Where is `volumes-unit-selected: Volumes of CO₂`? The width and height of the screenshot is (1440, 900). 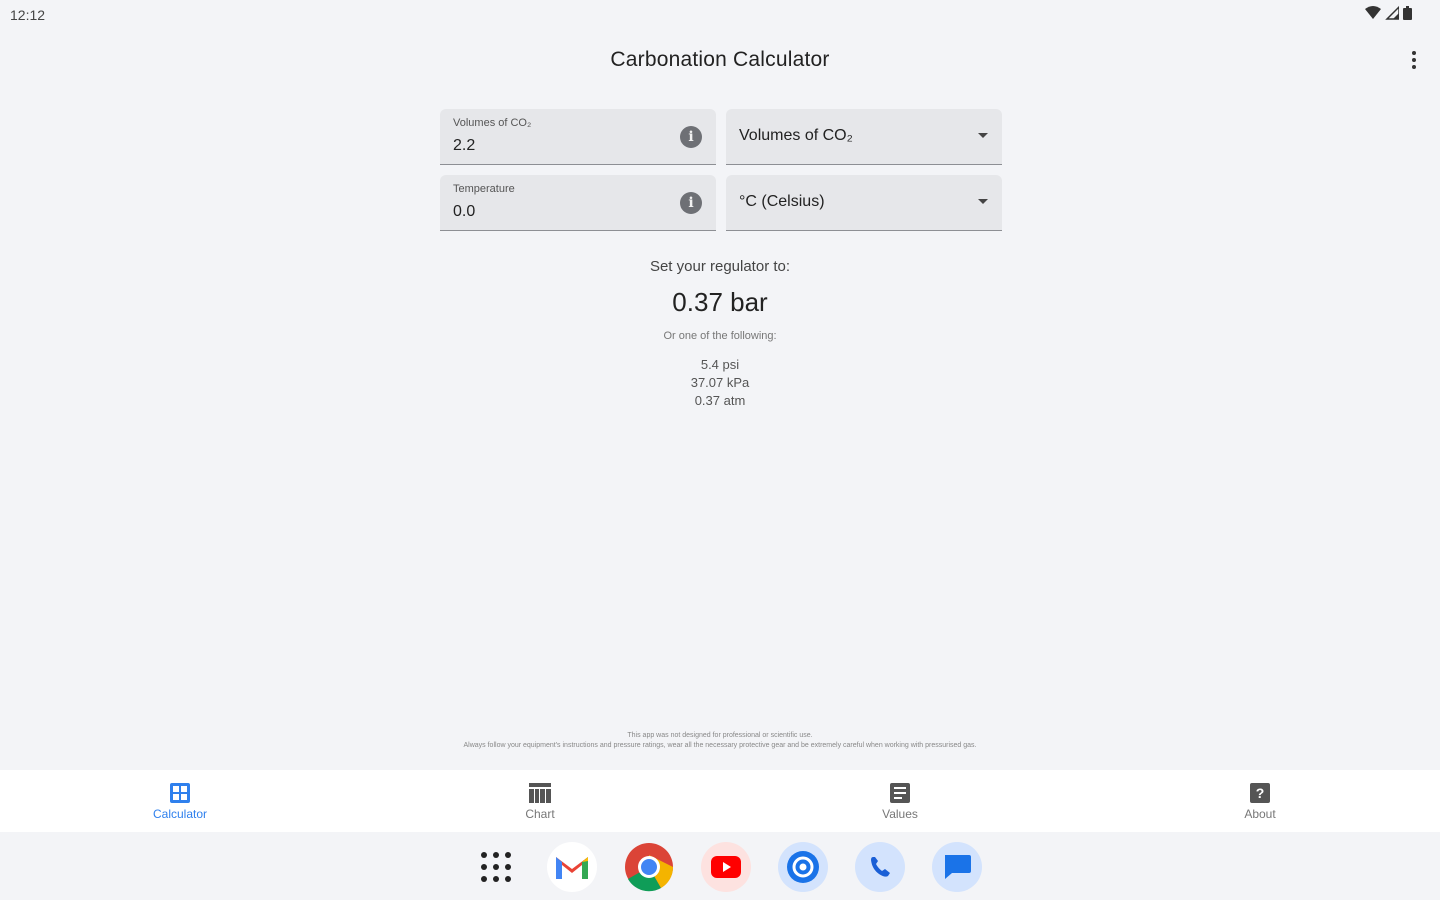
volumes-unit-selected: Volumes of CO₂ is located at coordinates (796, 135).